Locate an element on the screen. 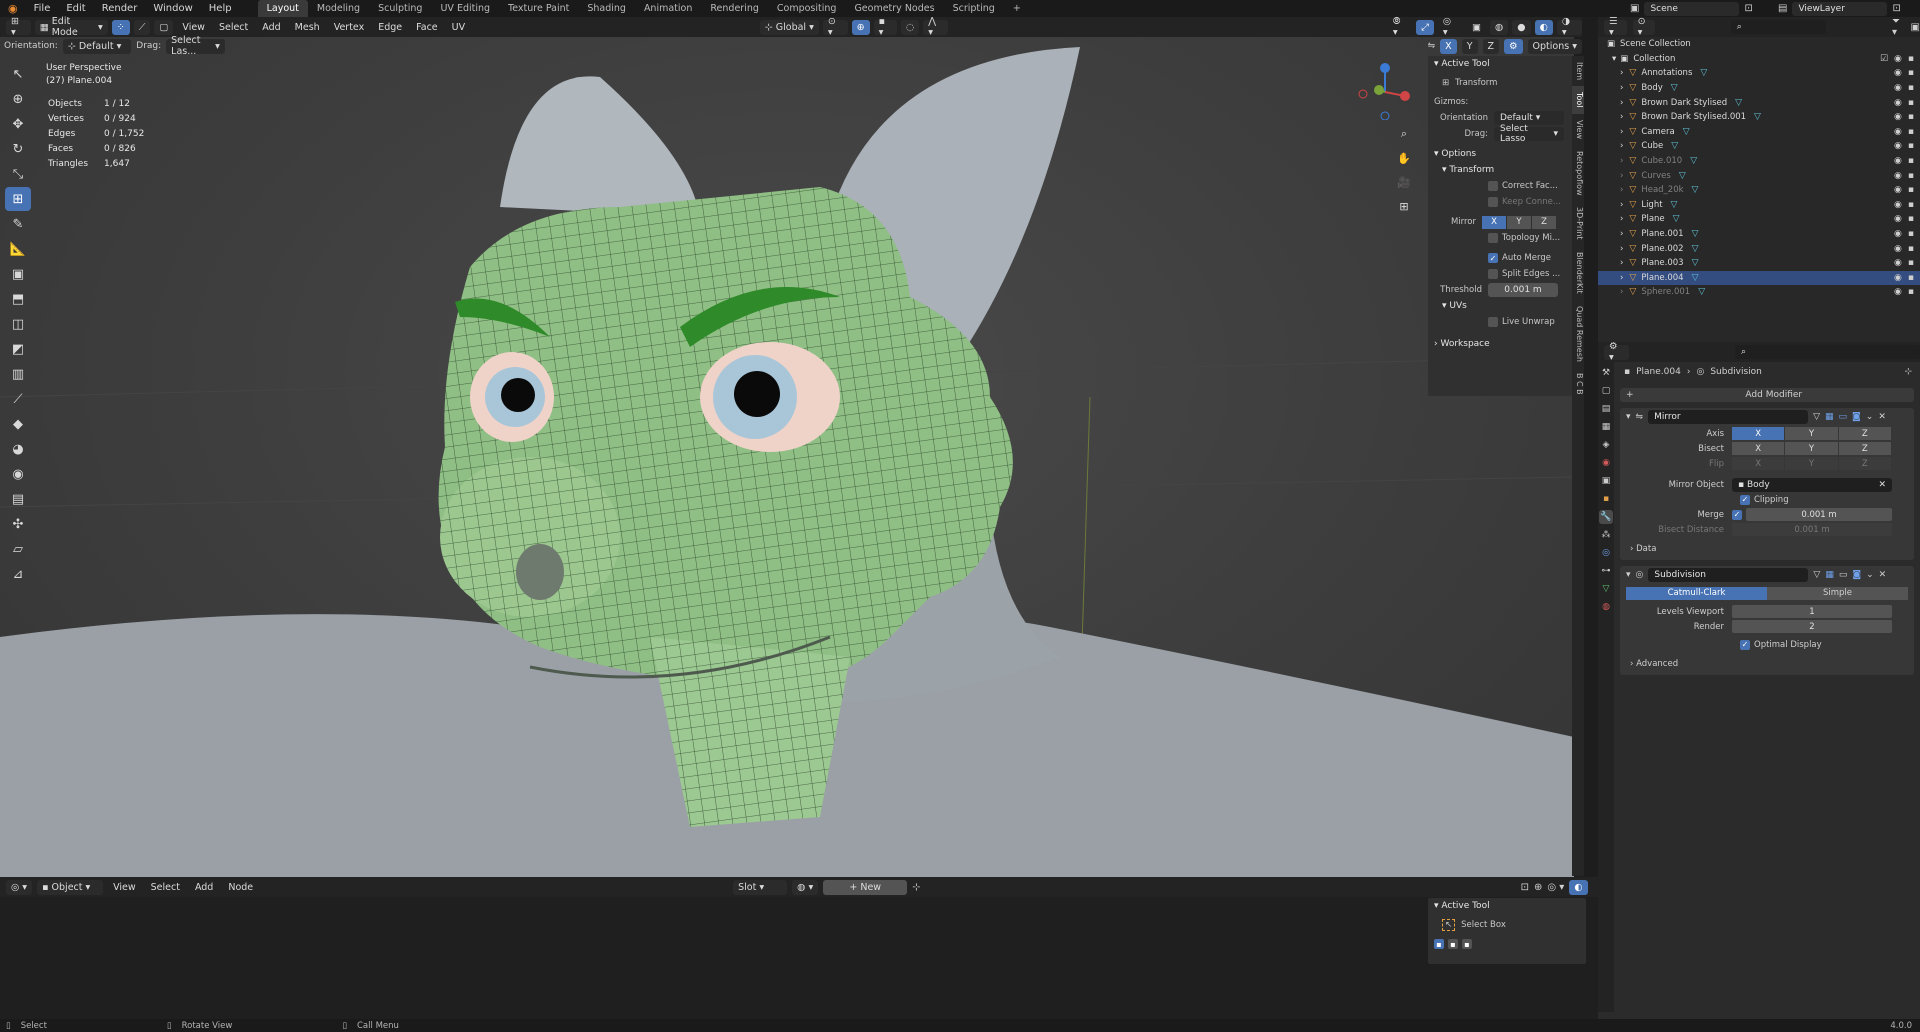  sidebar-tab-retopoflow: Retopoflow is located at coordinates (1578, 173).